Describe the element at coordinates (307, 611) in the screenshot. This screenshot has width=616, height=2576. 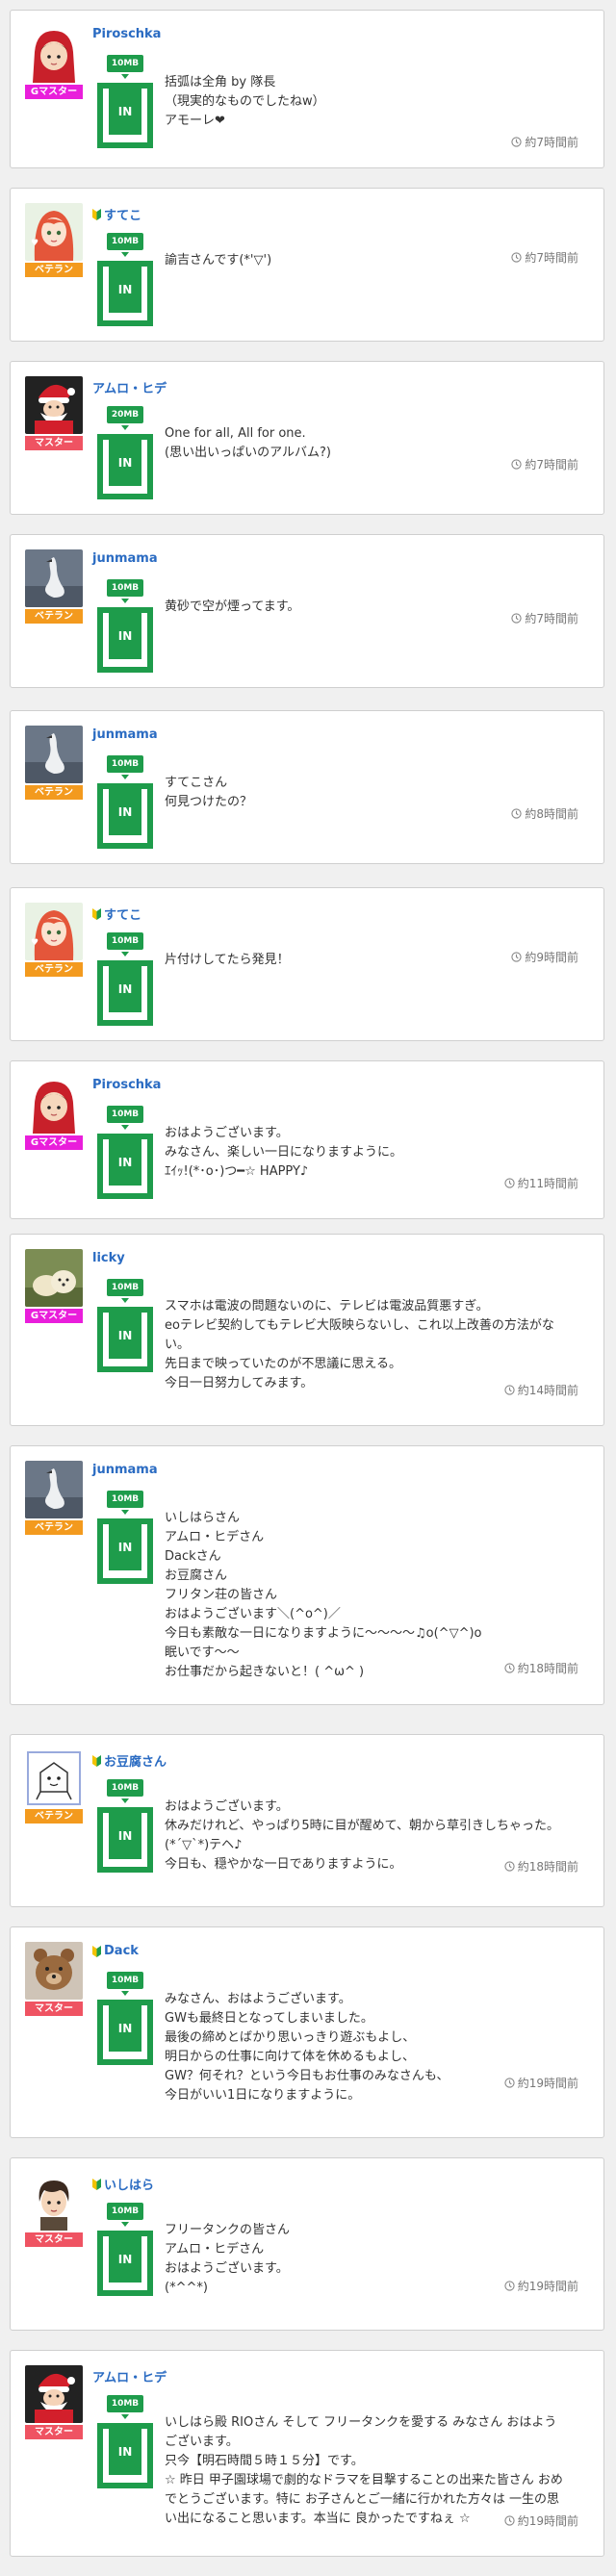
I see `post-card: ベテラン junmama 10MB IN 黄砂で空が煙ってます。 約7時間前` at that location.